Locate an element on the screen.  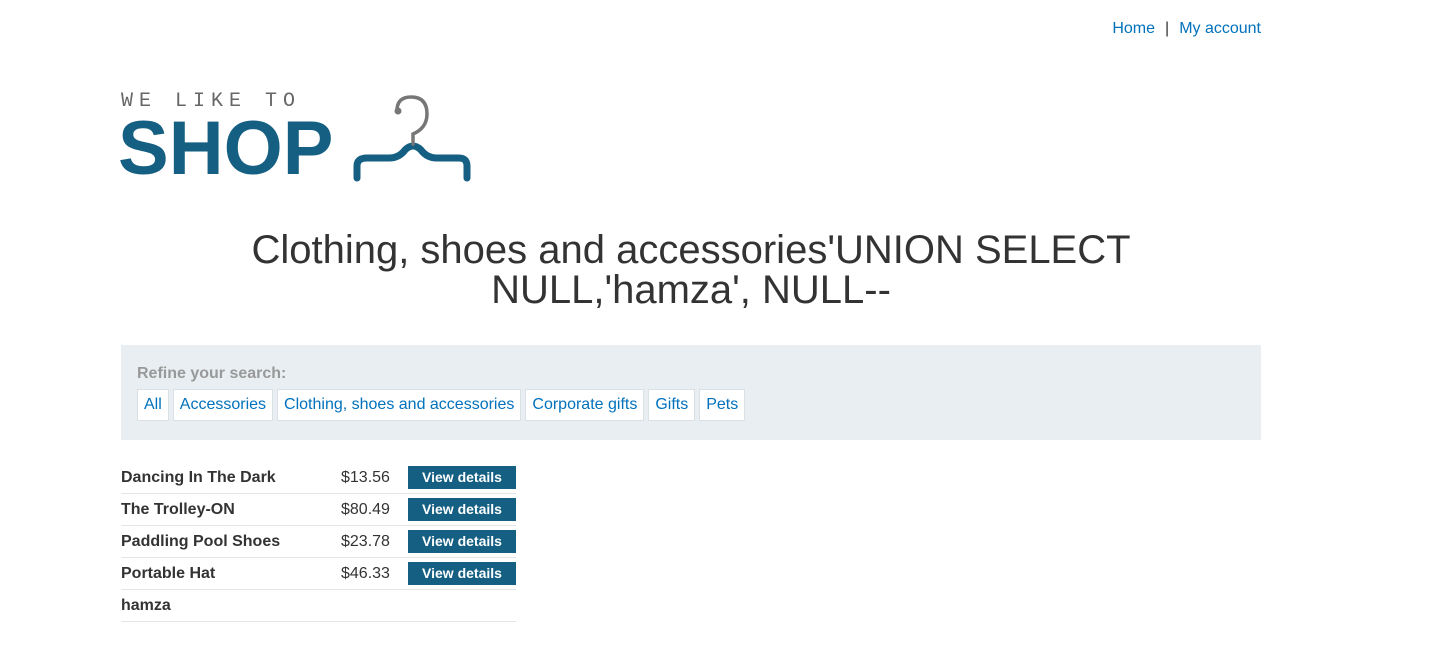
product-name: hamza is located at coordinates (231, 605).